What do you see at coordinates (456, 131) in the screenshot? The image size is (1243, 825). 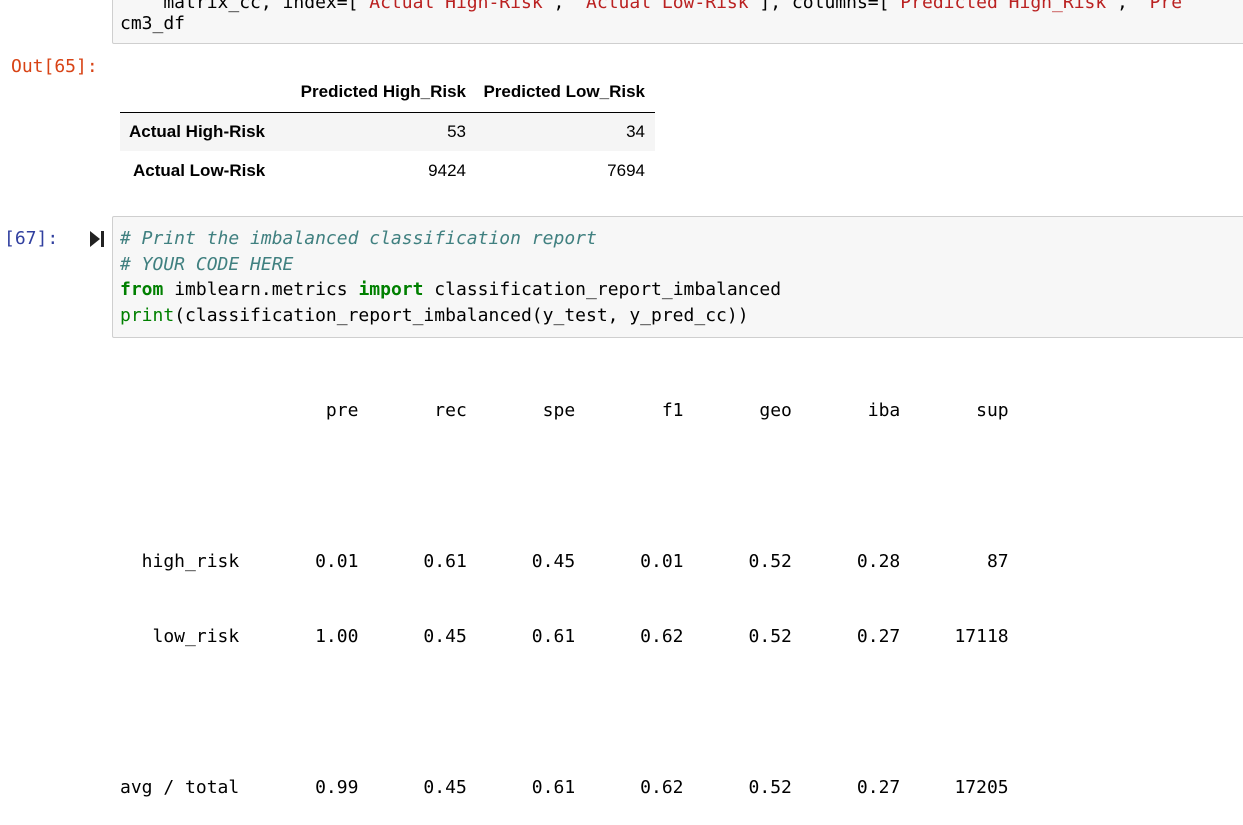 I see `table-cell: 53` at bounding box center [456, 131].